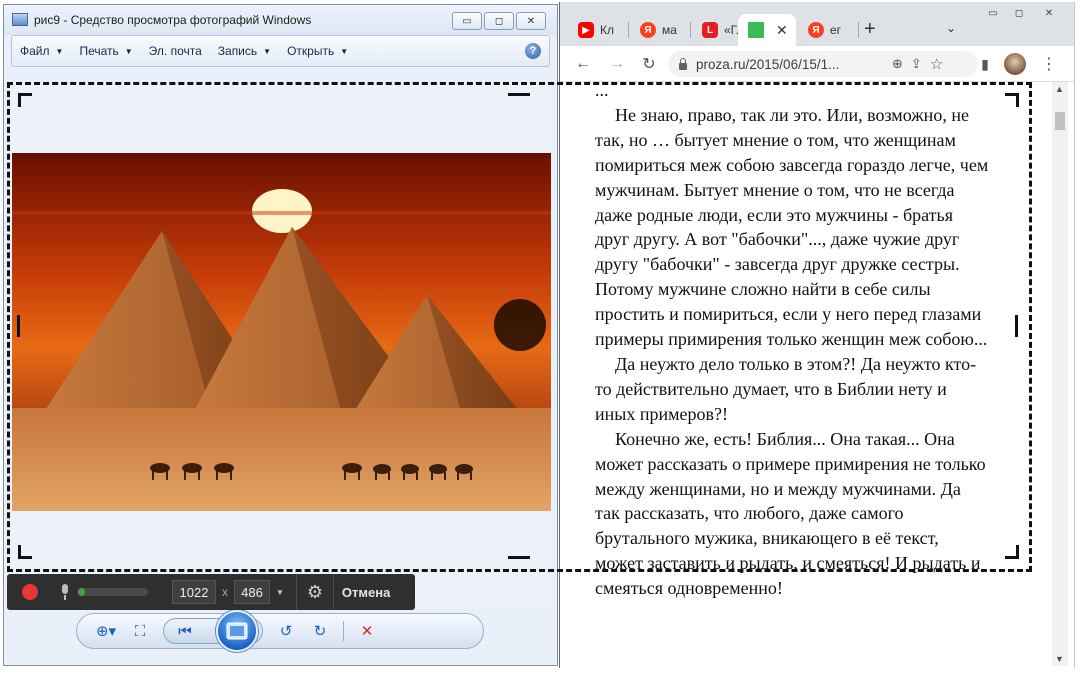 The width and height of the screenshot is (1077, 673). What do you see at coordinates (985, 64) in the screenshot?
I see `side-panel-icon: ▮` at bounding box center [985, 64].